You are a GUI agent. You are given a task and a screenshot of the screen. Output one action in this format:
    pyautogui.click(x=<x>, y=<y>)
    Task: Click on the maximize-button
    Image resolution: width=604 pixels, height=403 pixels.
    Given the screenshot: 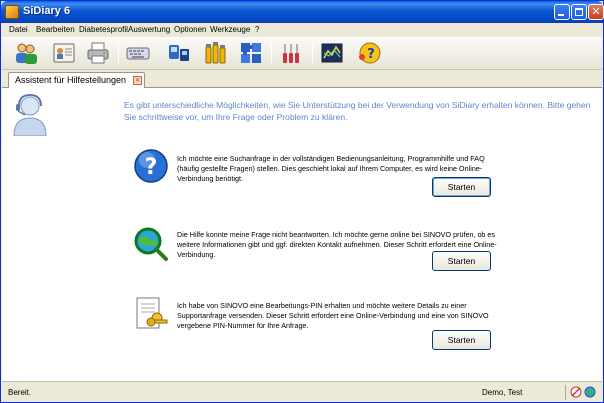 What is the action you would take?
    pyautogui.click(x=579, y=12)
    